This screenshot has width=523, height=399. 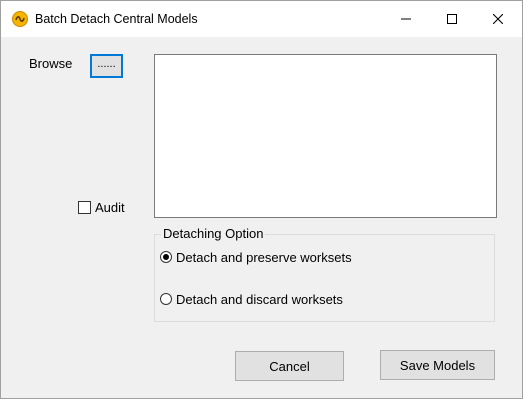 I want to click on radio-preserve-worksets: Detach and preserve worksets, so click(x=256, y=257).